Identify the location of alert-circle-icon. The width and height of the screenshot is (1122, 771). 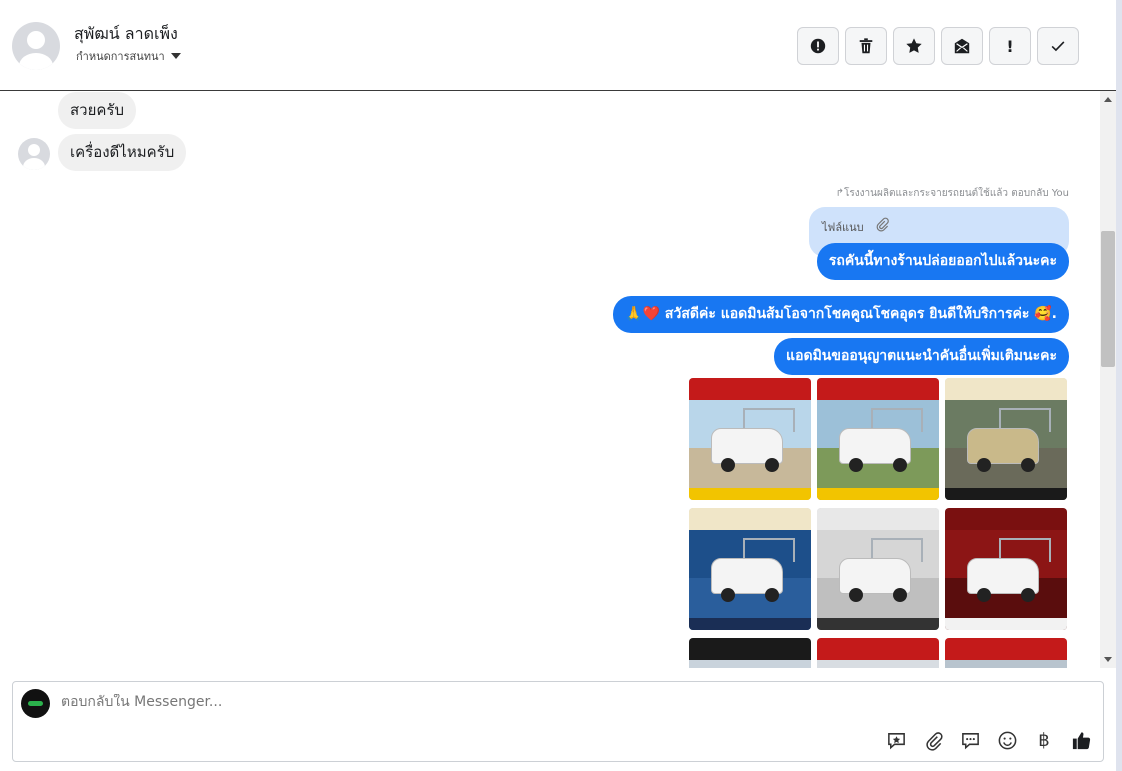
(818, 46).